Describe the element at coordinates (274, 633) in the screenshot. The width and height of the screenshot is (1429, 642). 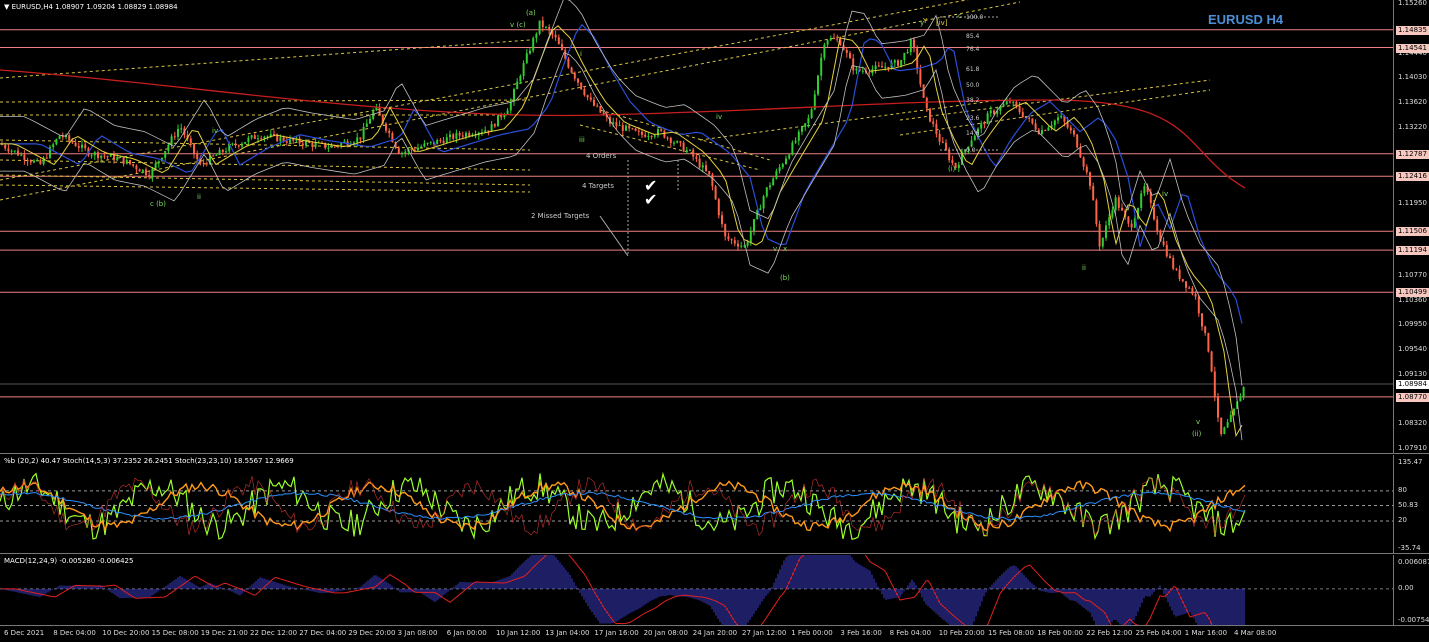
I see `date-tick-label: 22 Dec 12:00` at that location.